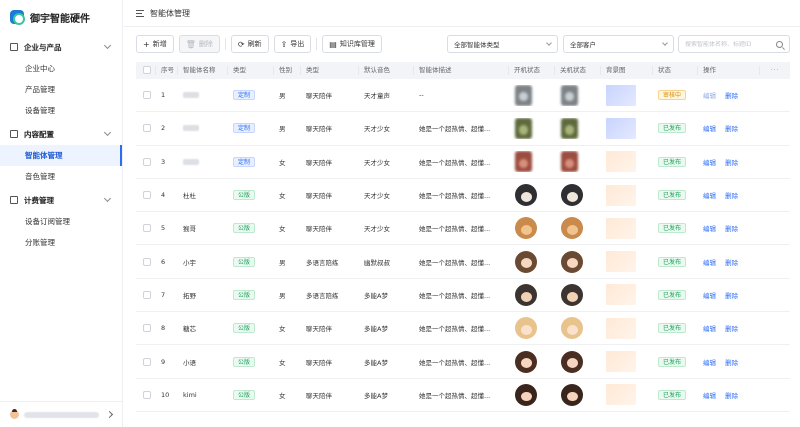  Describe the element at coordinates (292, 44) in the screenshot. I see `export-button: ⇪ 导出` at that location.